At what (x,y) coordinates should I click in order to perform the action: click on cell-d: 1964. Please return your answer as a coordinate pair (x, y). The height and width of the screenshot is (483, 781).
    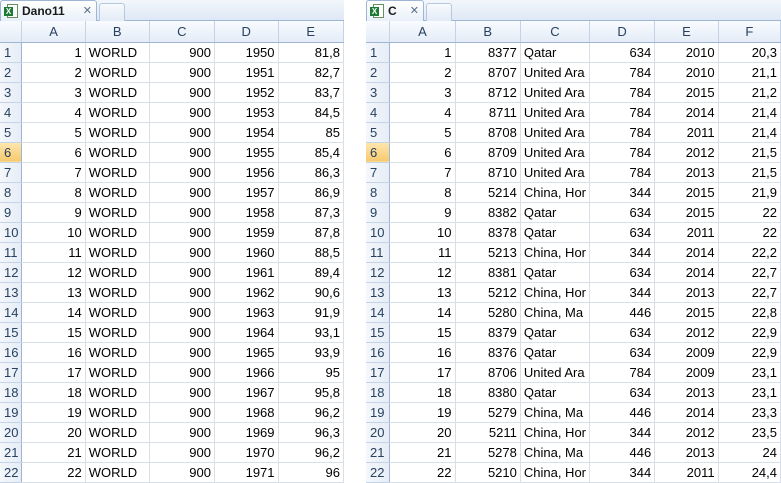
    Looking at the image, I should click on (246, 332).